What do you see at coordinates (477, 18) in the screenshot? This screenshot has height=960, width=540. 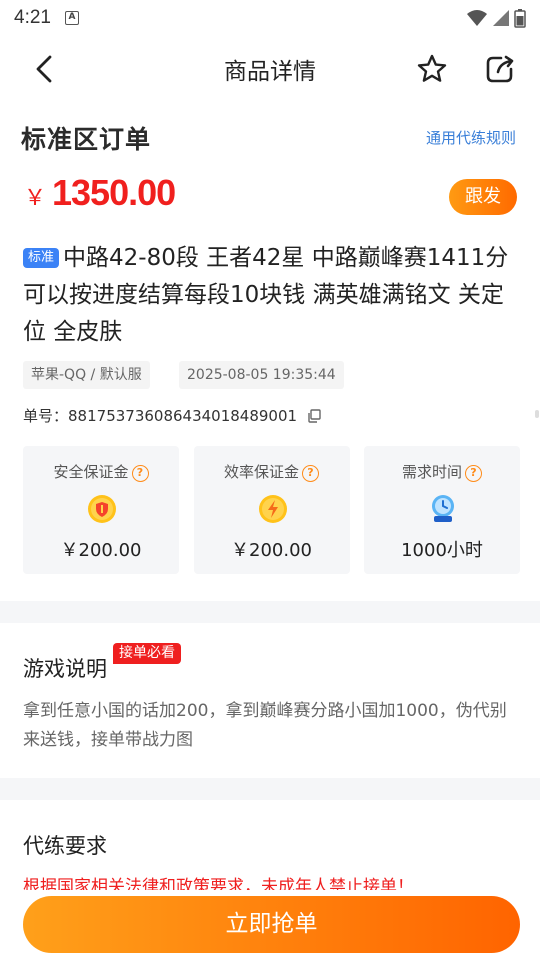 I see `wifi-icon` at bounding box center [477, 18].